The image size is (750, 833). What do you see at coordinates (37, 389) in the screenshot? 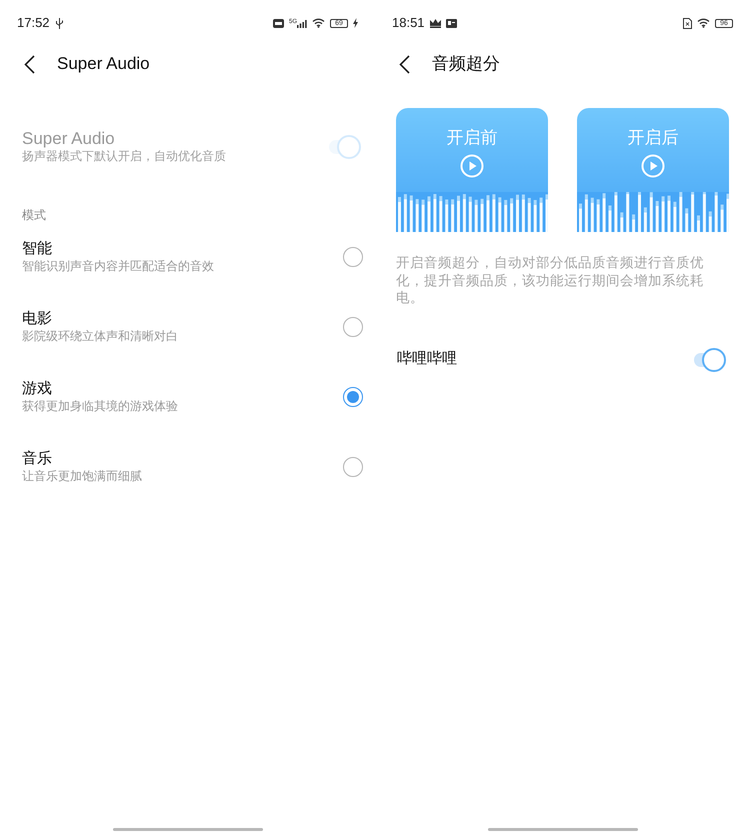
I see `mode-title: 游戏` at bounding box center [37, 389].